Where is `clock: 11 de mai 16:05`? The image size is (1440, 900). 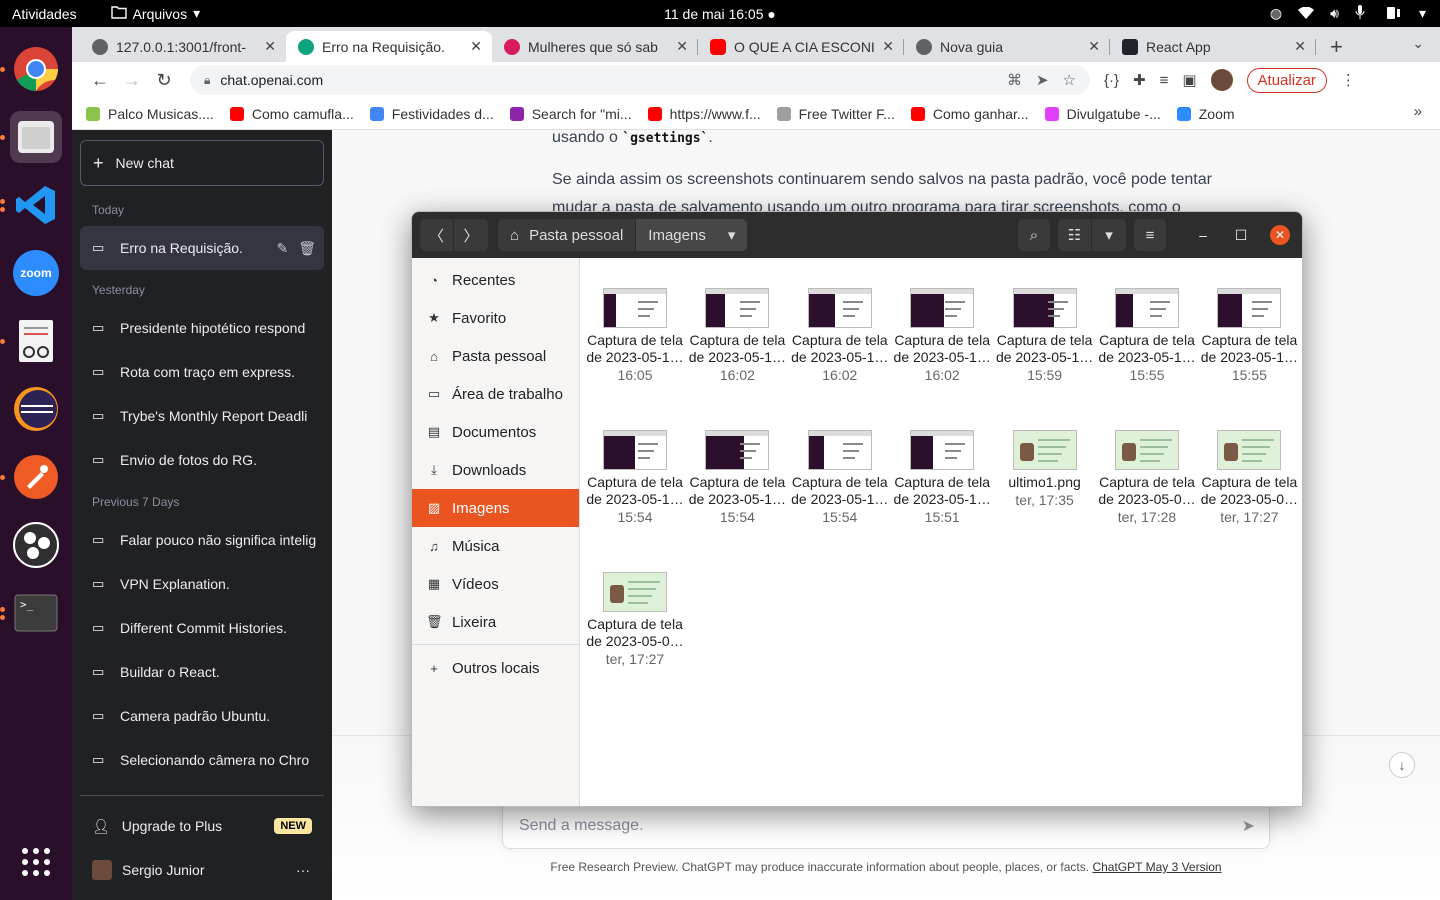
clock: 11 de mai 16:05 is located at coordinates (713, 14).